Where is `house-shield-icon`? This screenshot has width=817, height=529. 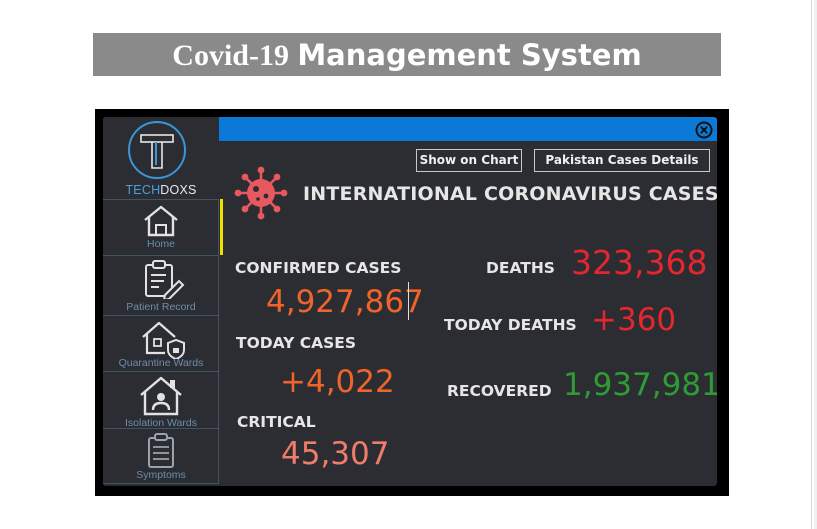 house-shield-icon is located at coordinates (163, 340).